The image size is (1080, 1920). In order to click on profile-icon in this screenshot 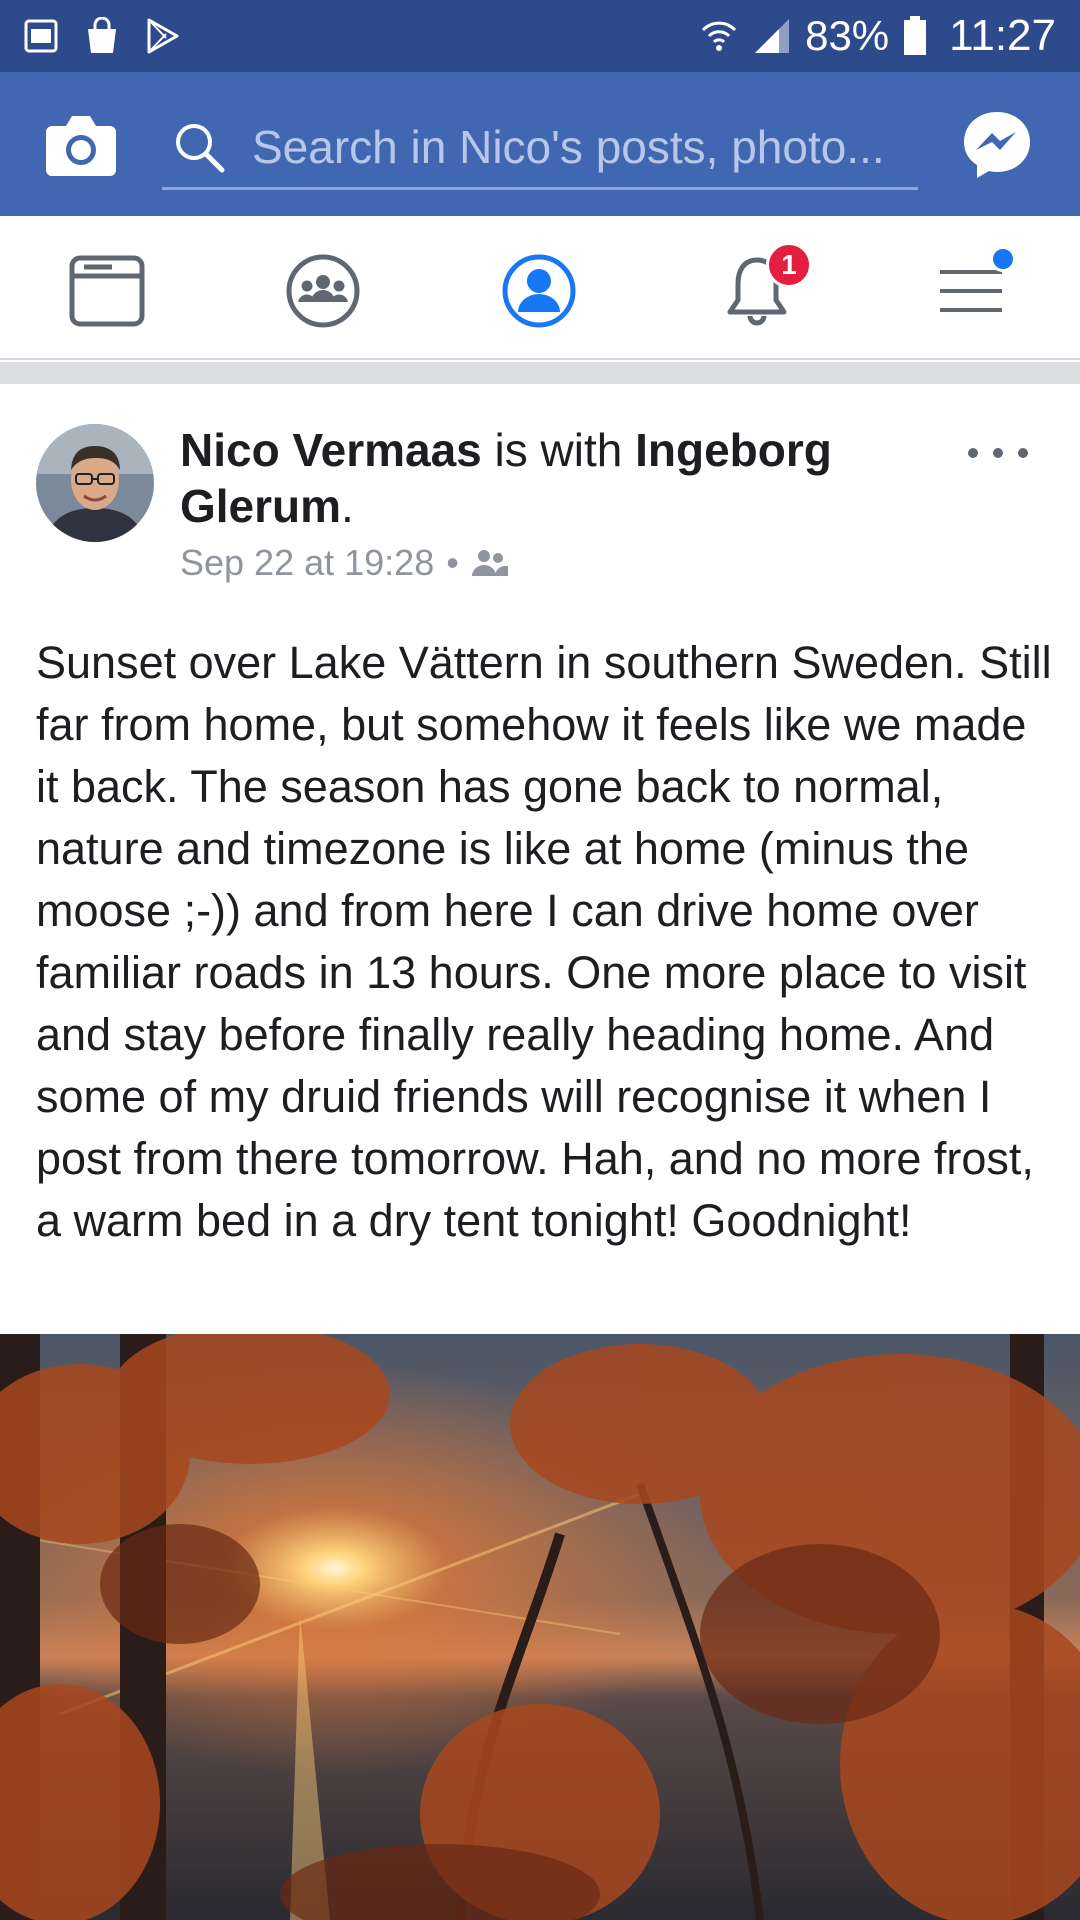, I will do `click(539, 291)`.